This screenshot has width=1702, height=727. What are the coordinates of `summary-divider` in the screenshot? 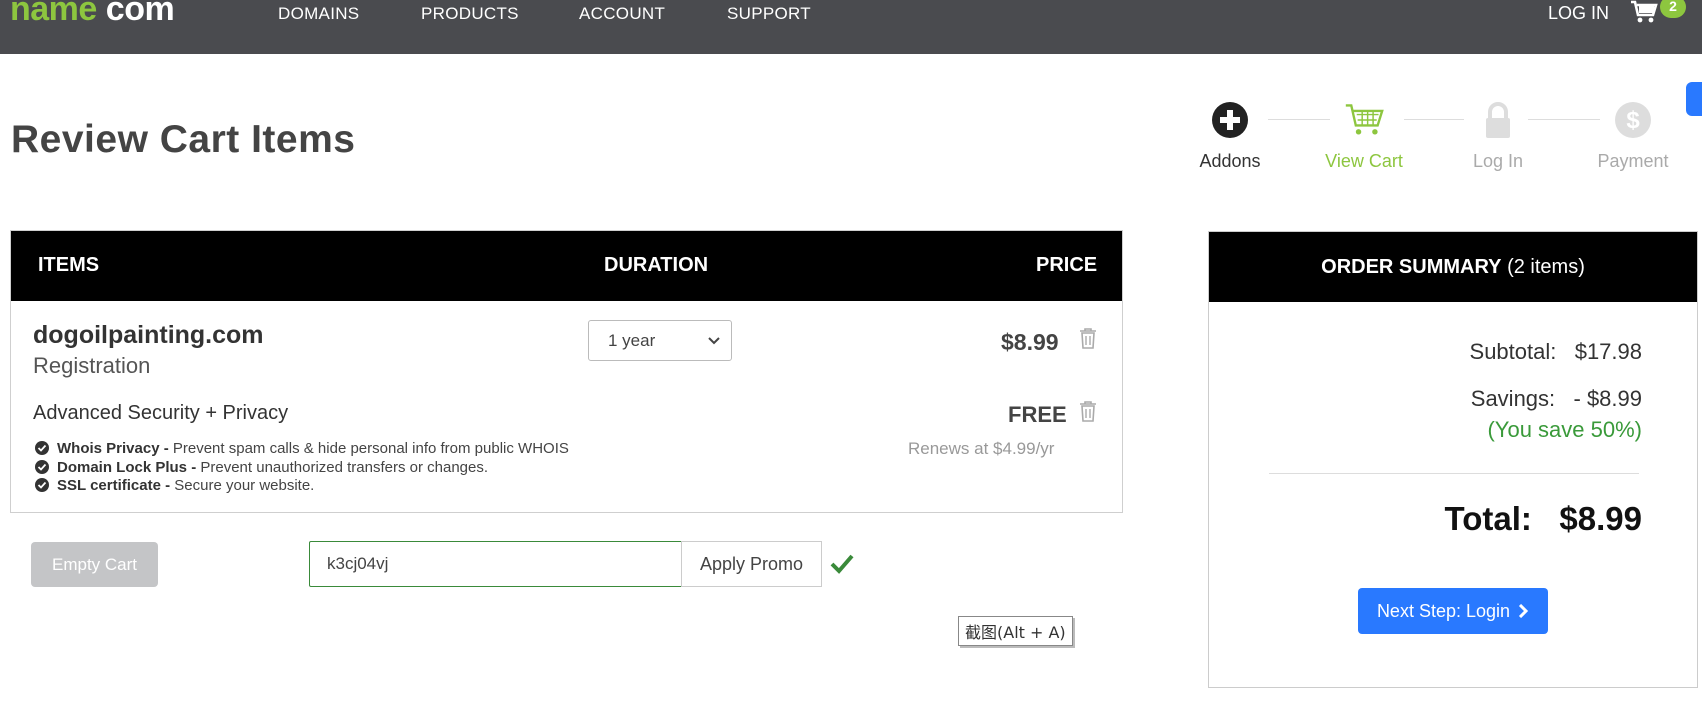 It's located at (1454, 473).